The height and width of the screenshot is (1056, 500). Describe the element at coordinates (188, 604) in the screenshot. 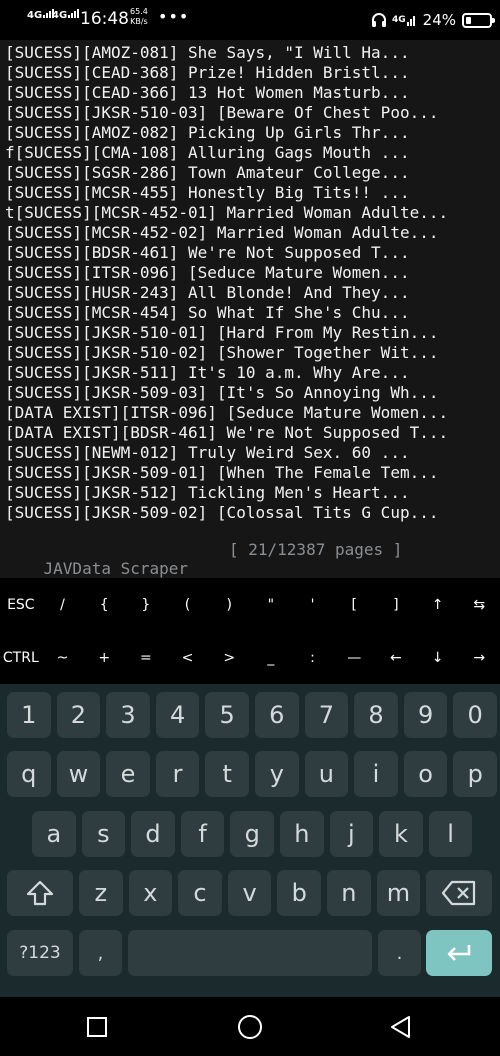

I see `extra-key: (` at that location.